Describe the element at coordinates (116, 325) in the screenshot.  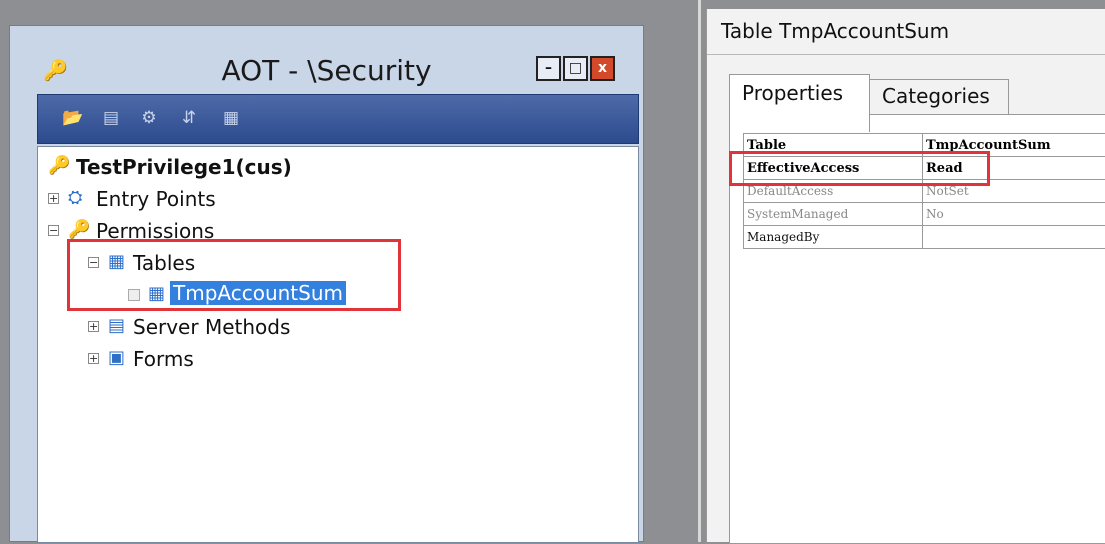
I see `server-methods-icon: ▤` at that location.